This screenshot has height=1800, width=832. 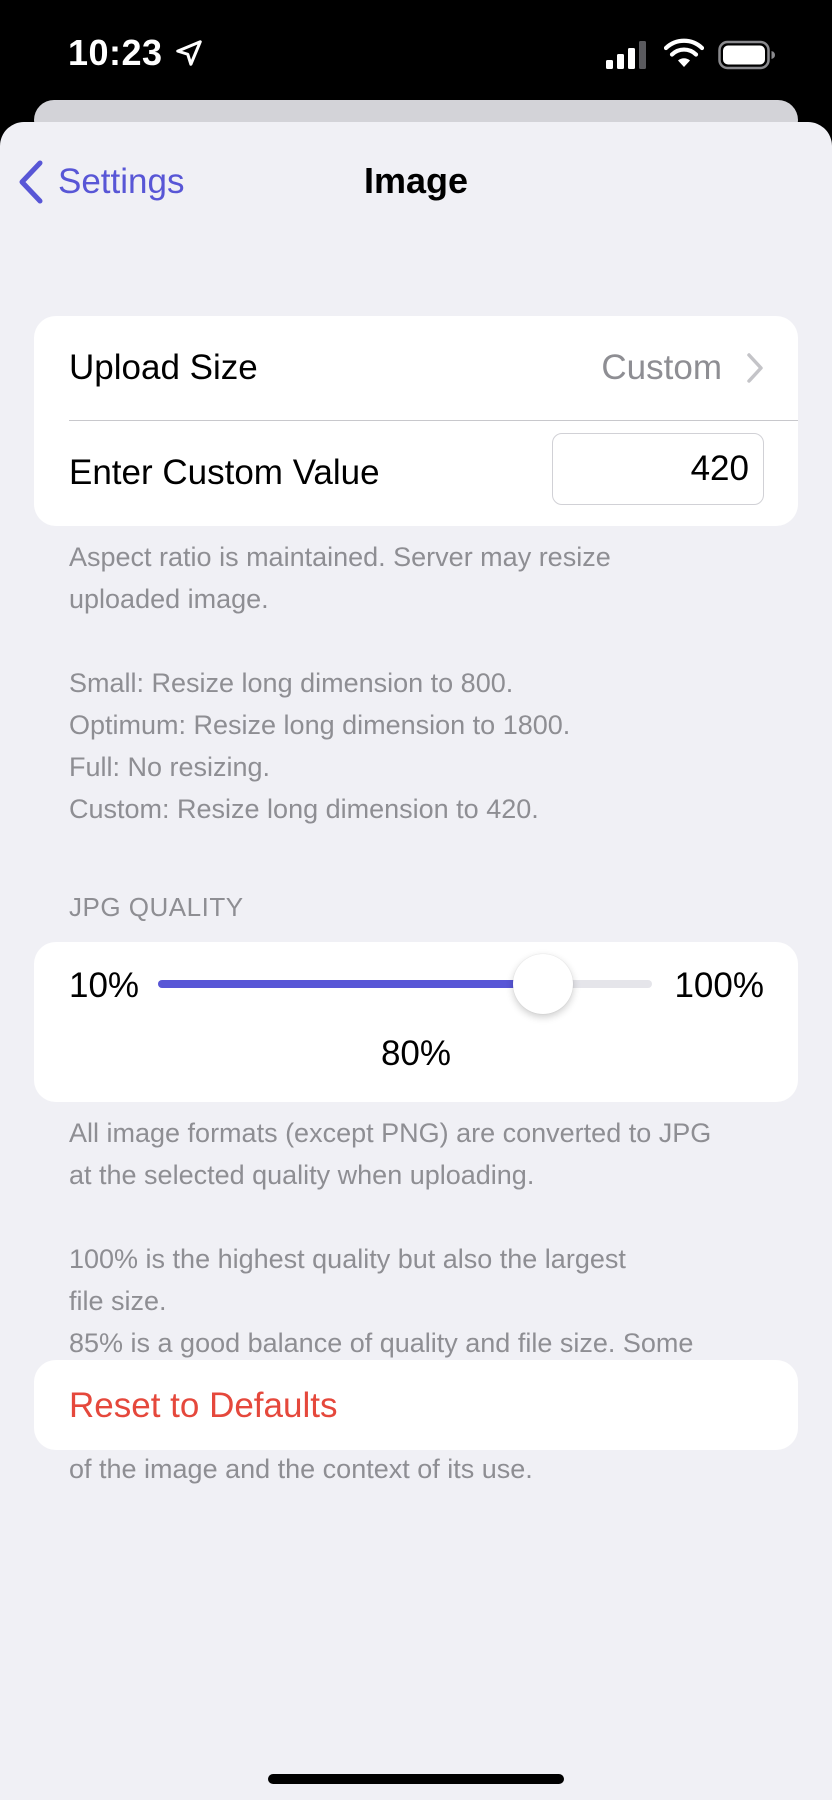 I want to click on custom-value-label: Enter Custom Value, so click(x=224, y=472).